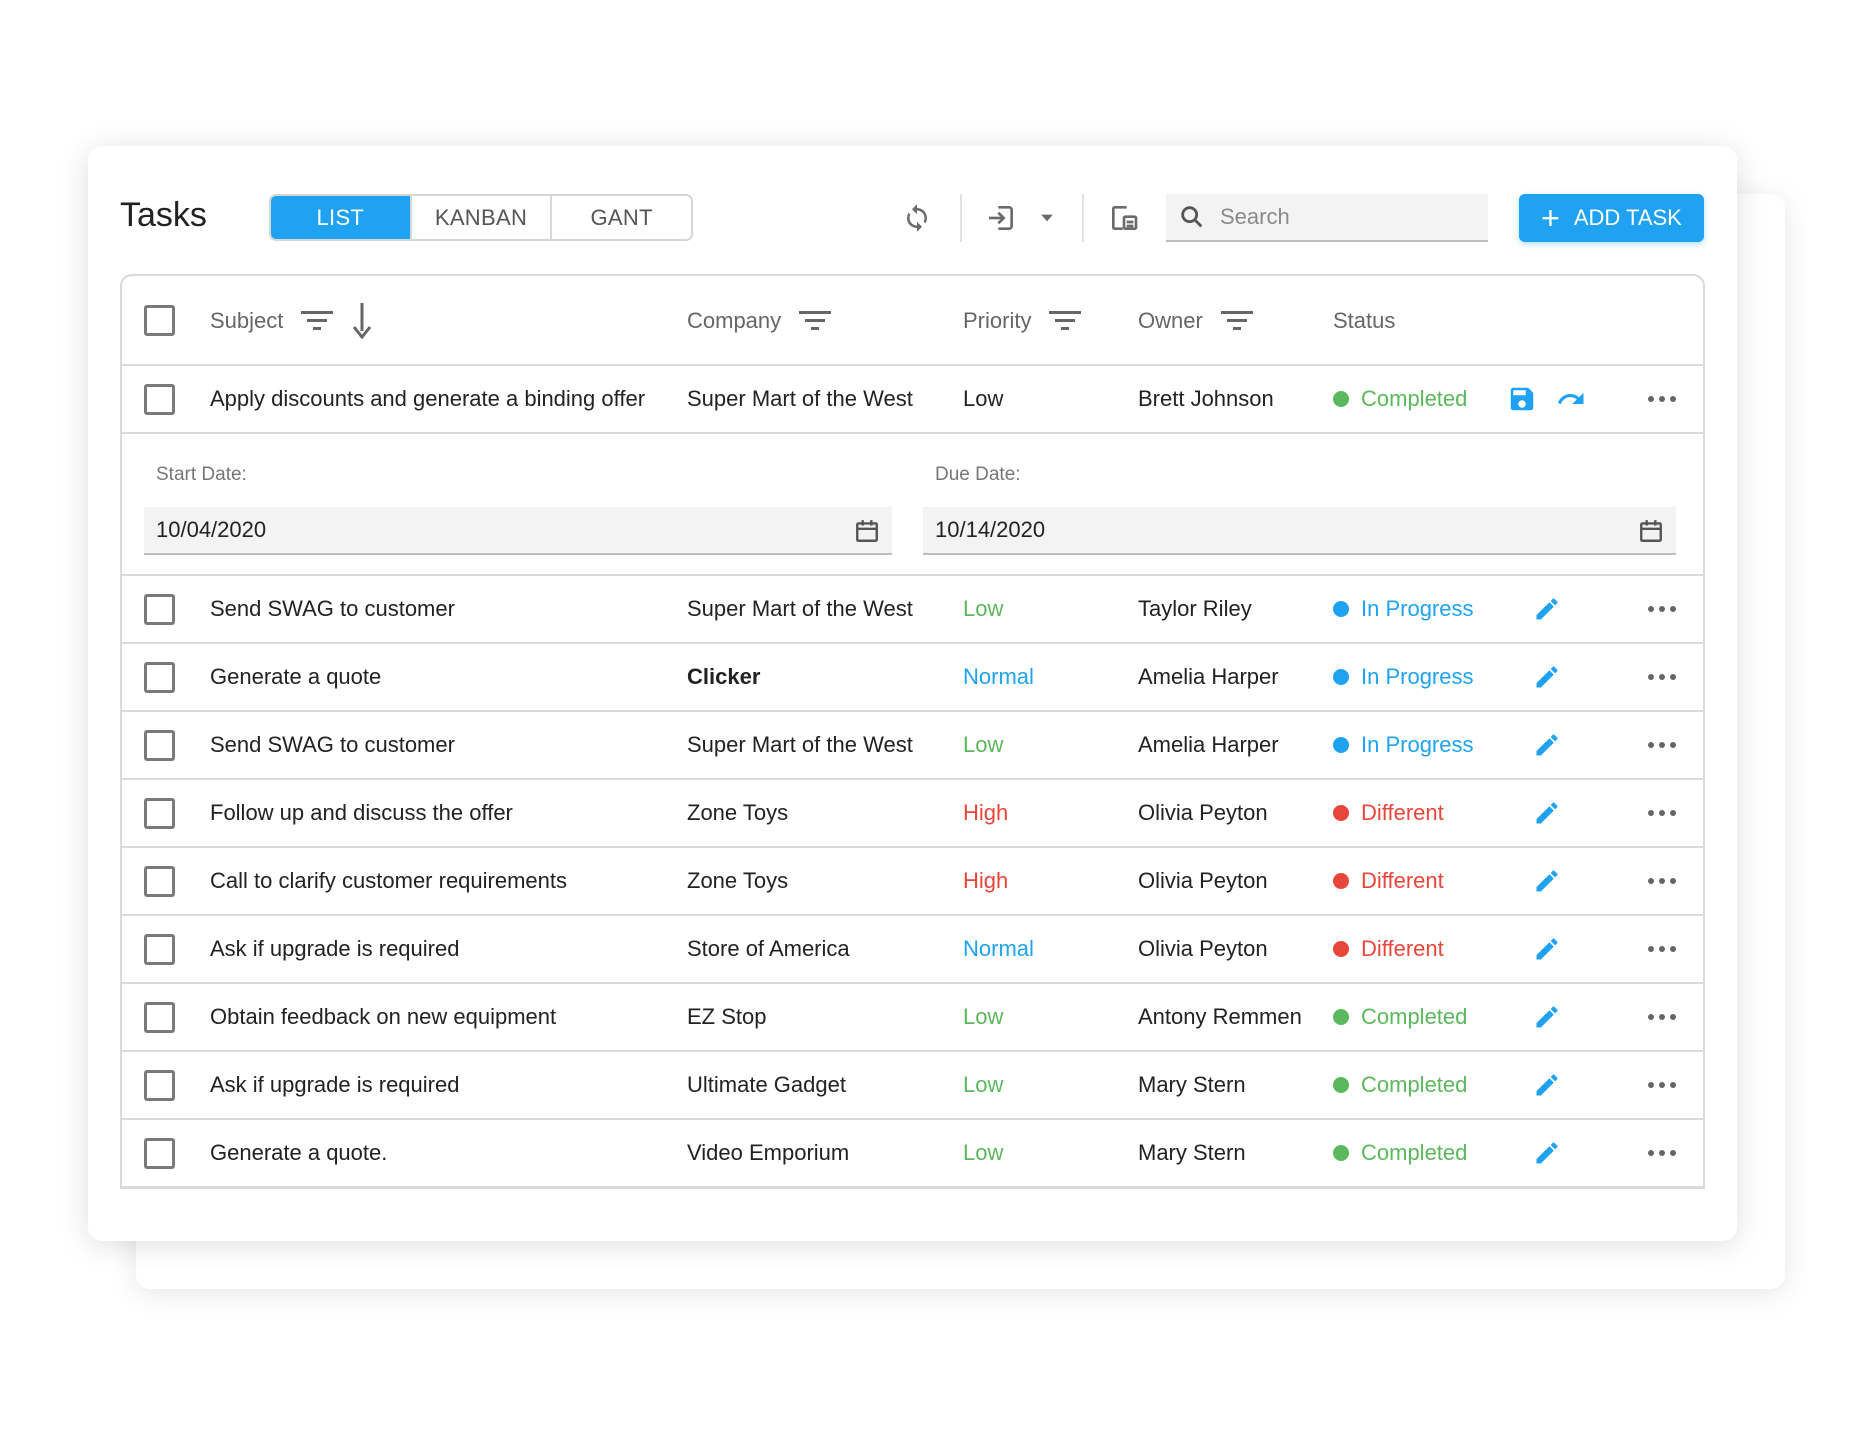 This screenshot has width=1860, height=1440. I want to click on task-subject: Send SWAG to customer, so click(332, 608).